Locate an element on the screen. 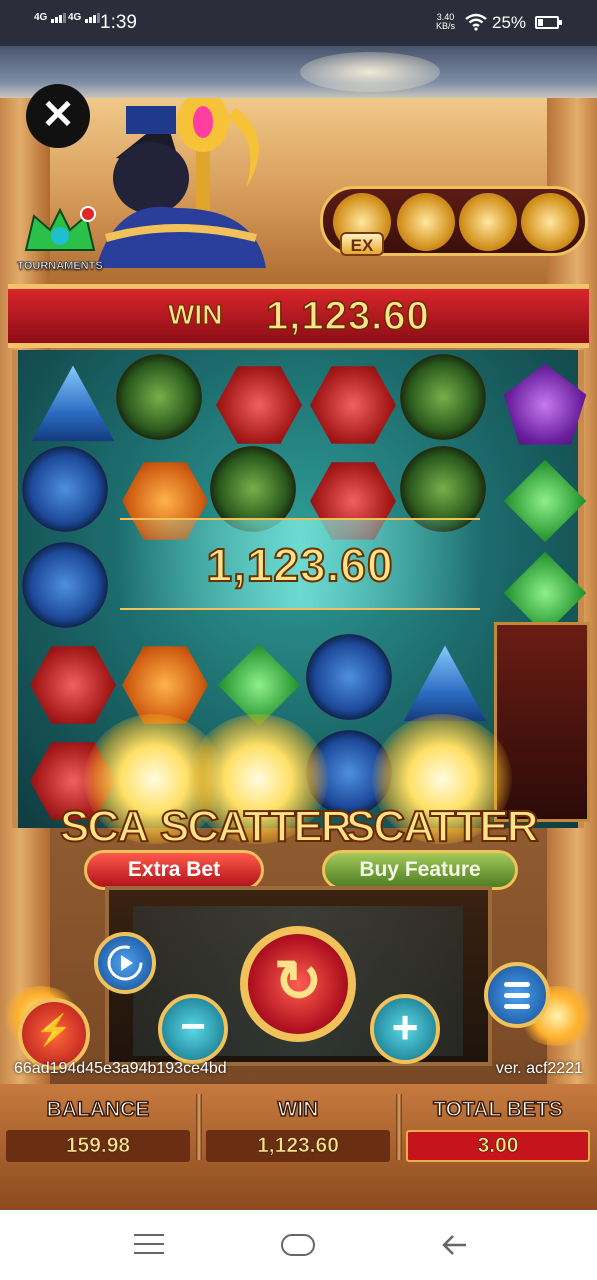  wifi-icon is located at coordinates (476, 22).